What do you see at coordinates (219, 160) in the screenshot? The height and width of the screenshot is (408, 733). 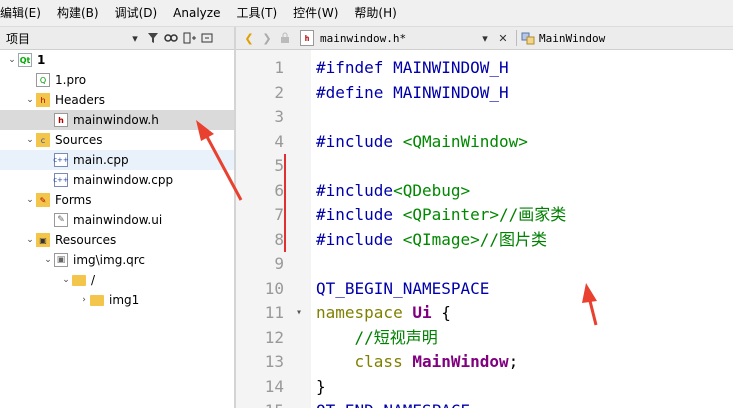 I see `annotation-arrow-left` at bounding box center [219, 160].